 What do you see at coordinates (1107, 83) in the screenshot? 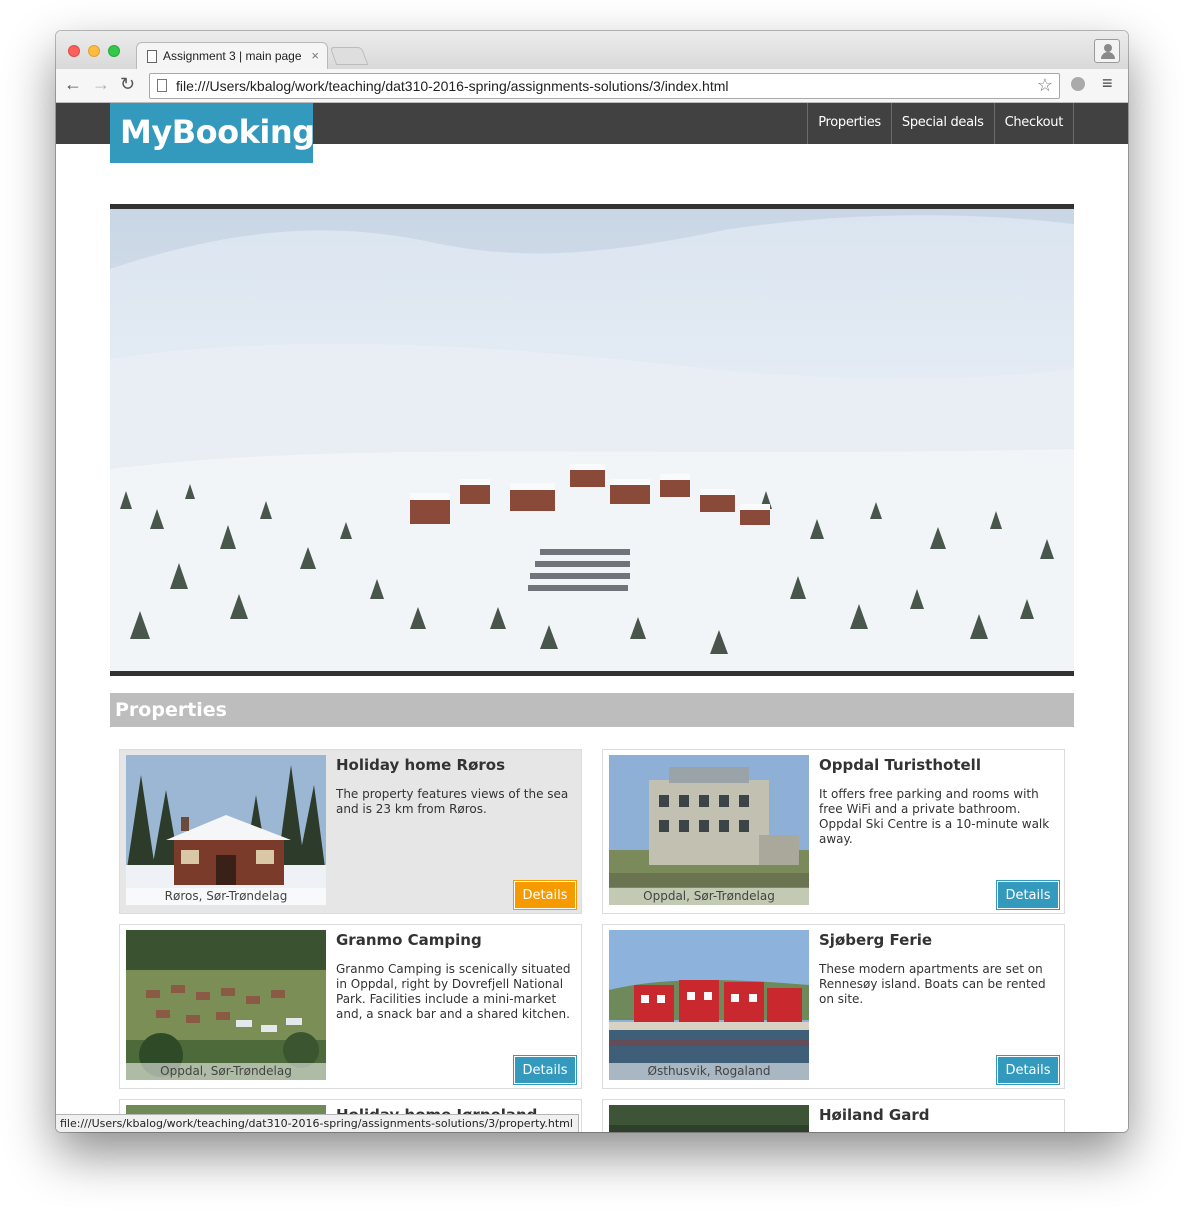
I see `menu-icon: ≡` at bounding box center [1107, 83].